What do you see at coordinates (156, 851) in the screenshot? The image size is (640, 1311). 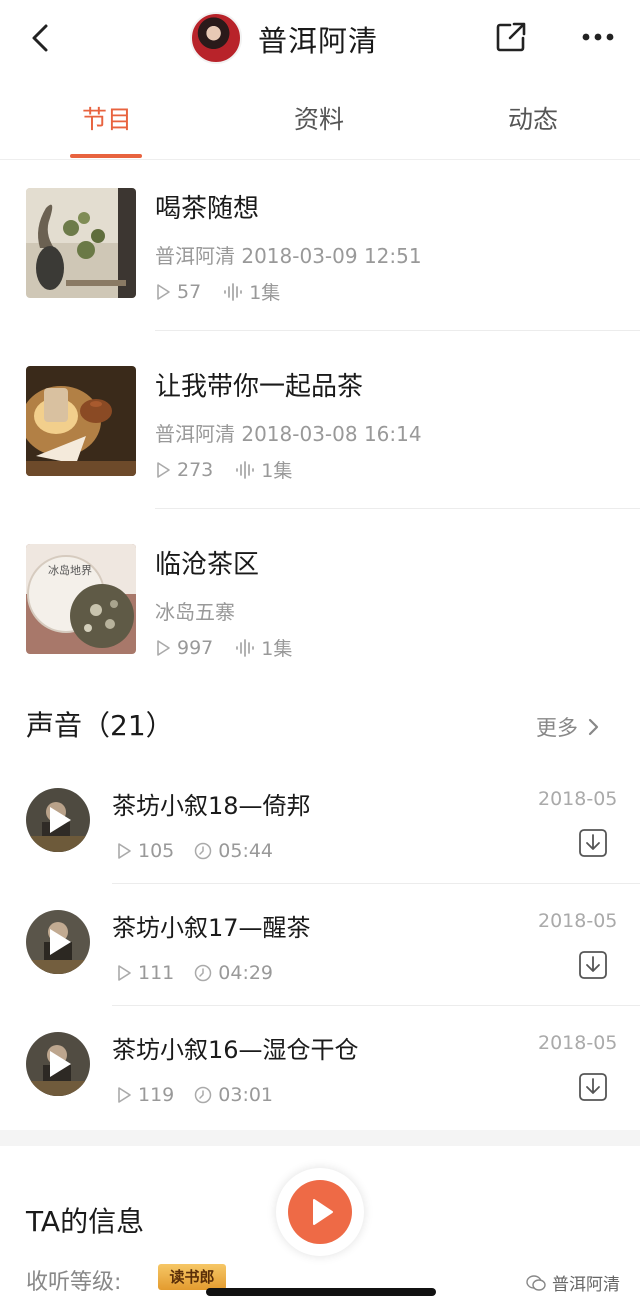 I see `play-count: 105` at bounding box center [156, 851].